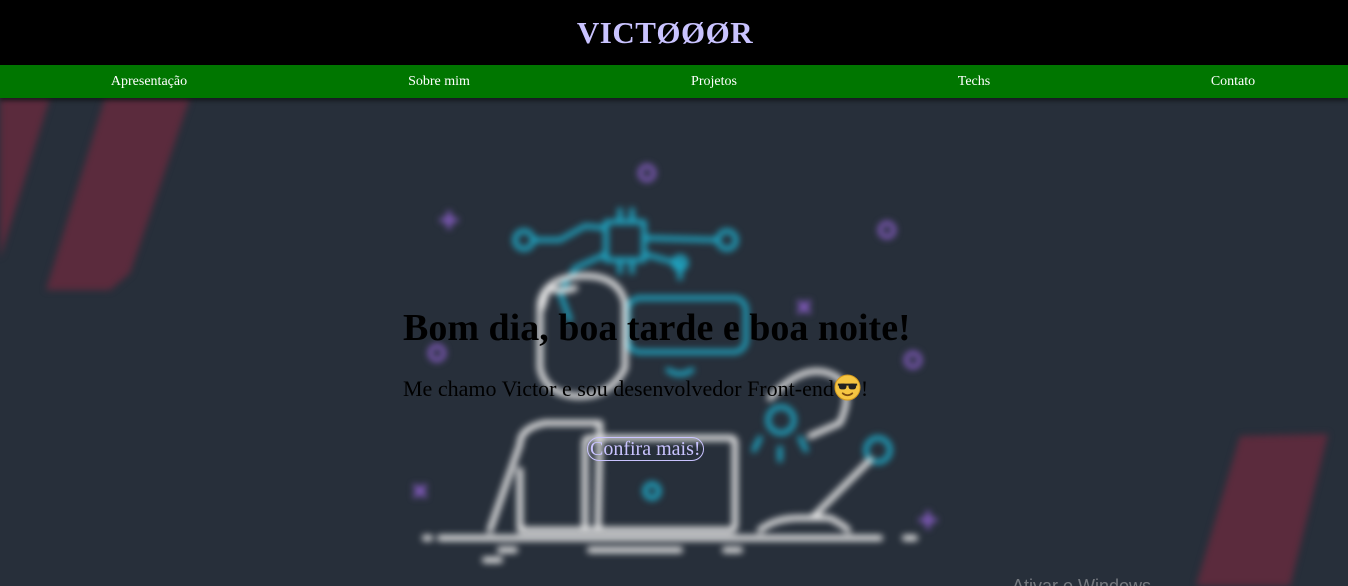  What do you see at coordinates (864, 388) in the screenshot?
I see `hero-subtitle-end: !` at bounding box center [864, 388].